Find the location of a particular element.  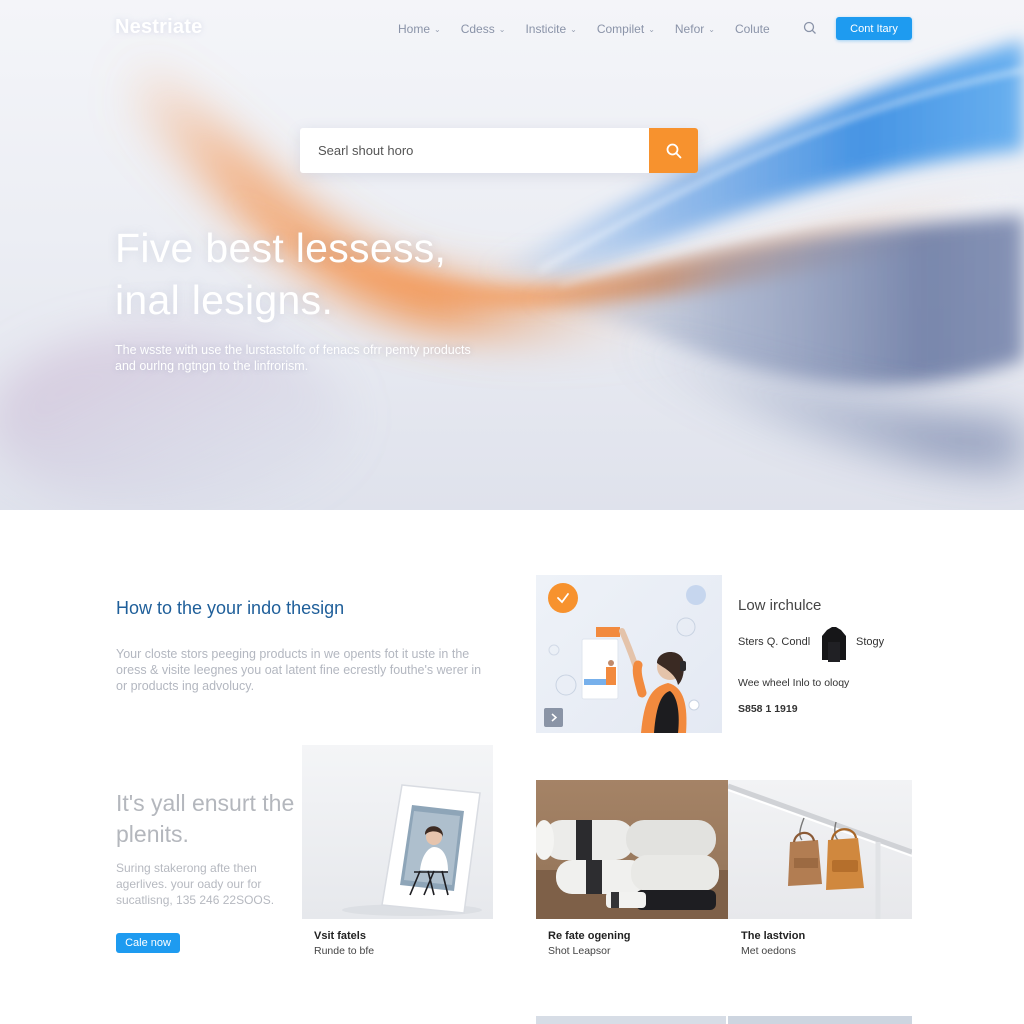

jacket-icon is located at coordinates (834, 644).